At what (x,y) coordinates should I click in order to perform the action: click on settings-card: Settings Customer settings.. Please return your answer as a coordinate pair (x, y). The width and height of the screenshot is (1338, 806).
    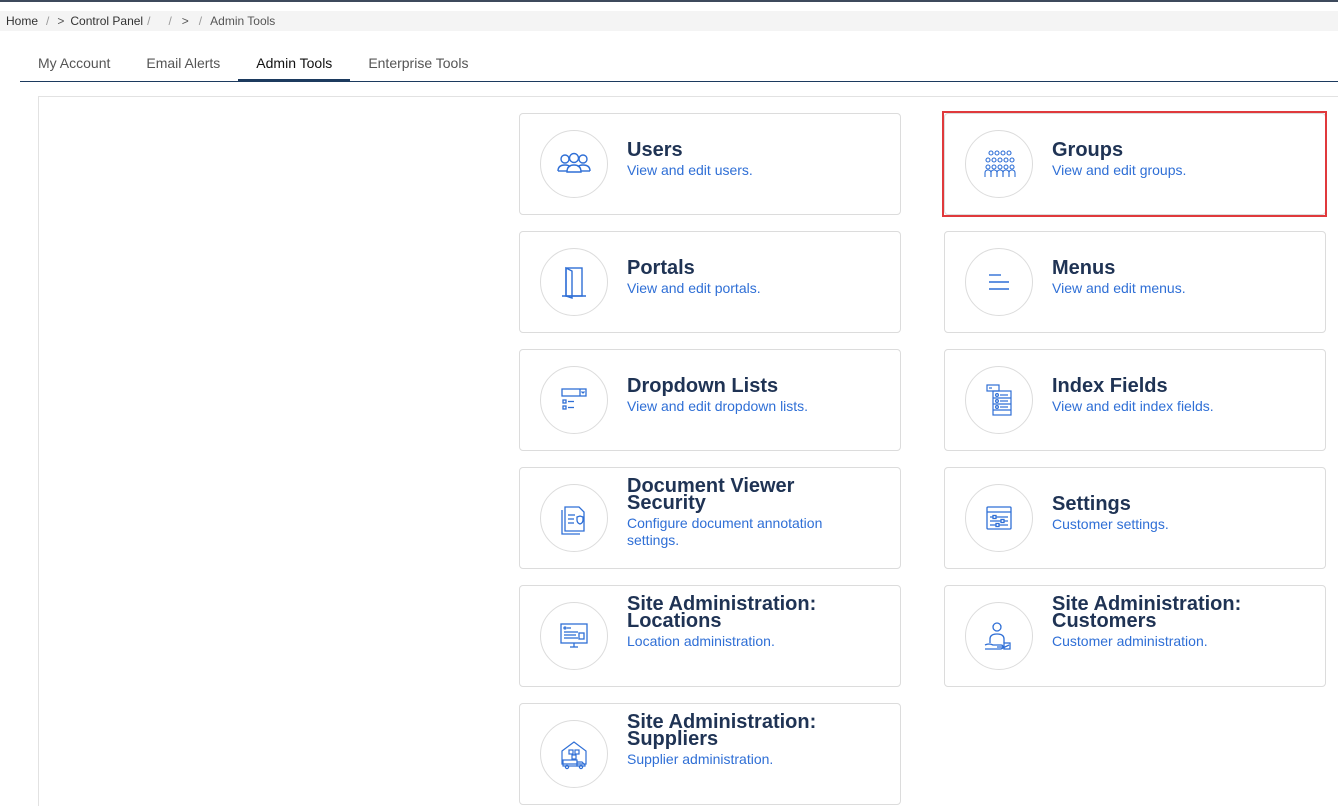
    Looking at the image, I should click on (1135, 518).